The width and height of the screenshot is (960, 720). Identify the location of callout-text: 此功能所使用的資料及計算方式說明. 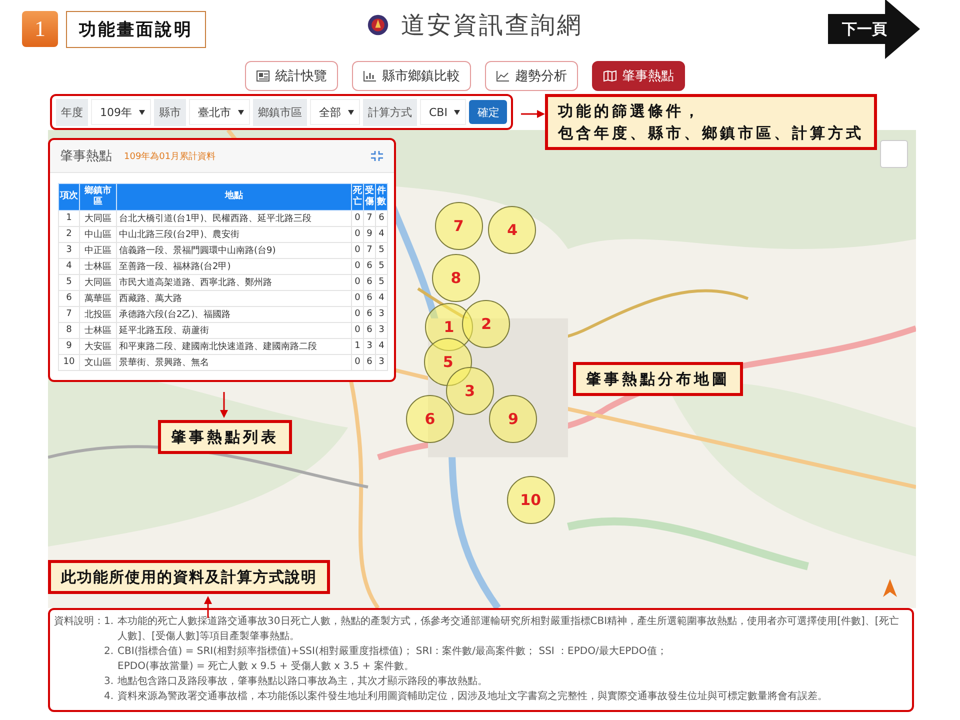
(189, 577).